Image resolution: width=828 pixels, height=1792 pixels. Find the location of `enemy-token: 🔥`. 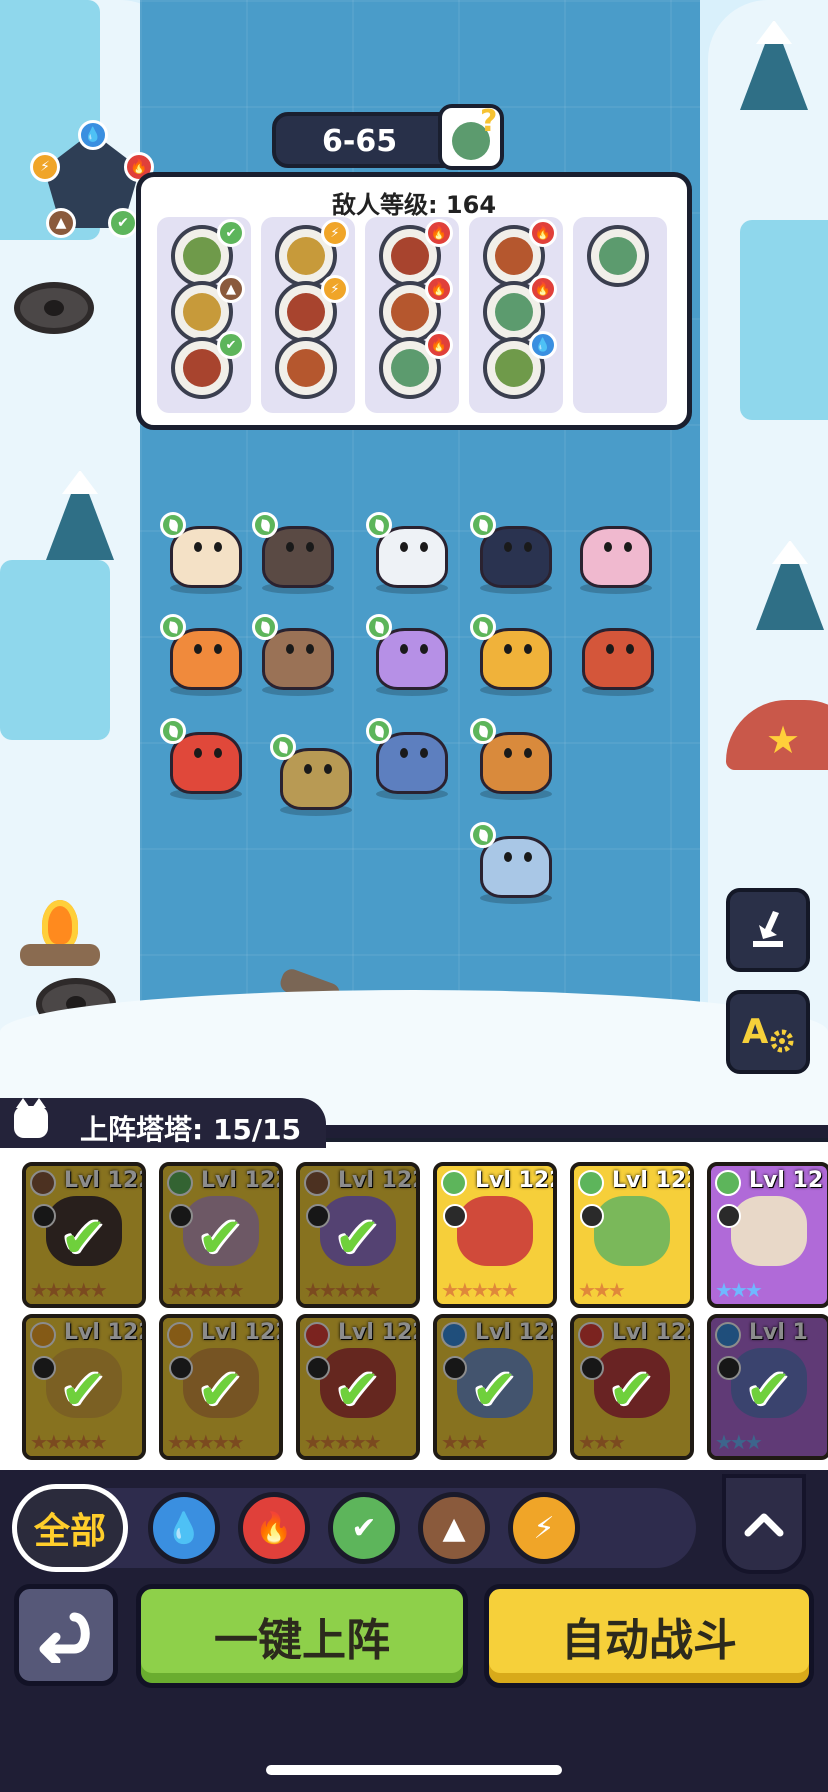

enemy-token: 🔥 is located at coordinates (416, 365).